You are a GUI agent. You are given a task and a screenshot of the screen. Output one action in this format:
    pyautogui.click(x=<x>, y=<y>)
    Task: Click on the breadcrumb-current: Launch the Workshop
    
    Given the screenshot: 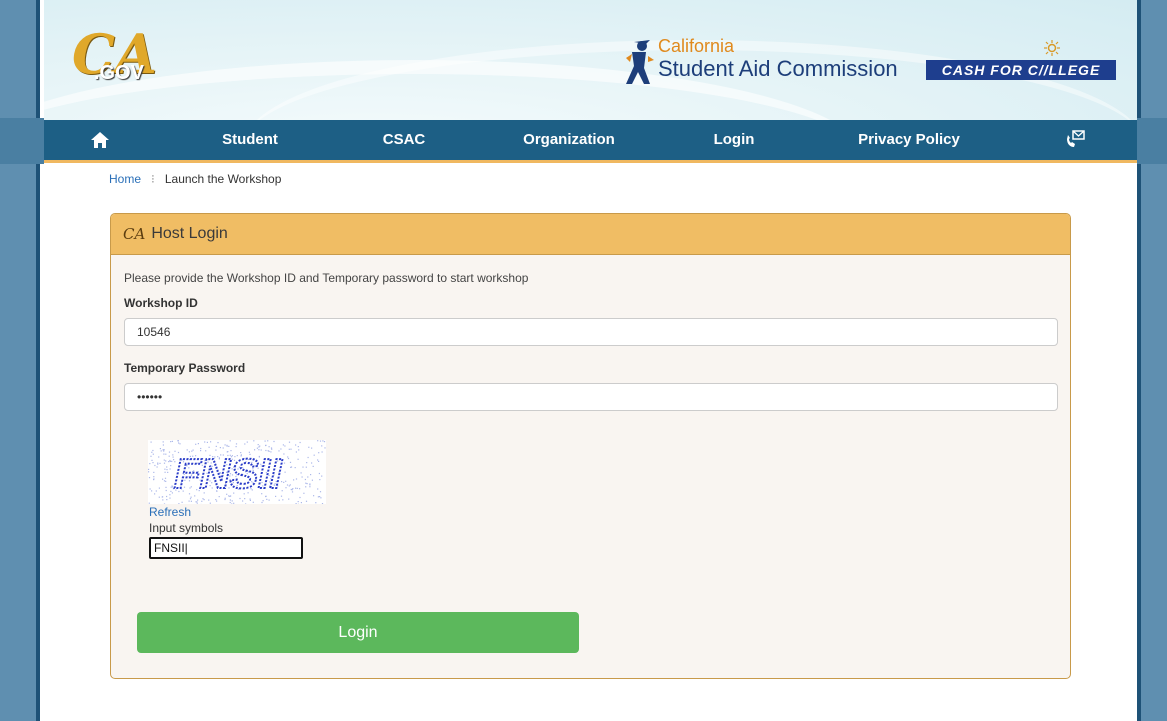 What is the action you would take?
    pyautogui.click(x=223, y=179)
    